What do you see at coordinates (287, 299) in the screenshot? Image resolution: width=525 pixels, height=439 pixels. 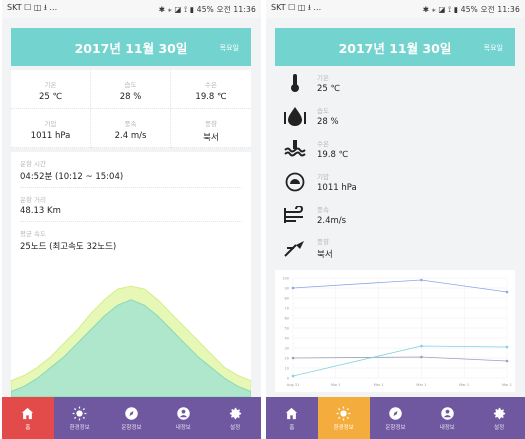 I see `y-tick-label: 80` at bounding box center [287, 299].